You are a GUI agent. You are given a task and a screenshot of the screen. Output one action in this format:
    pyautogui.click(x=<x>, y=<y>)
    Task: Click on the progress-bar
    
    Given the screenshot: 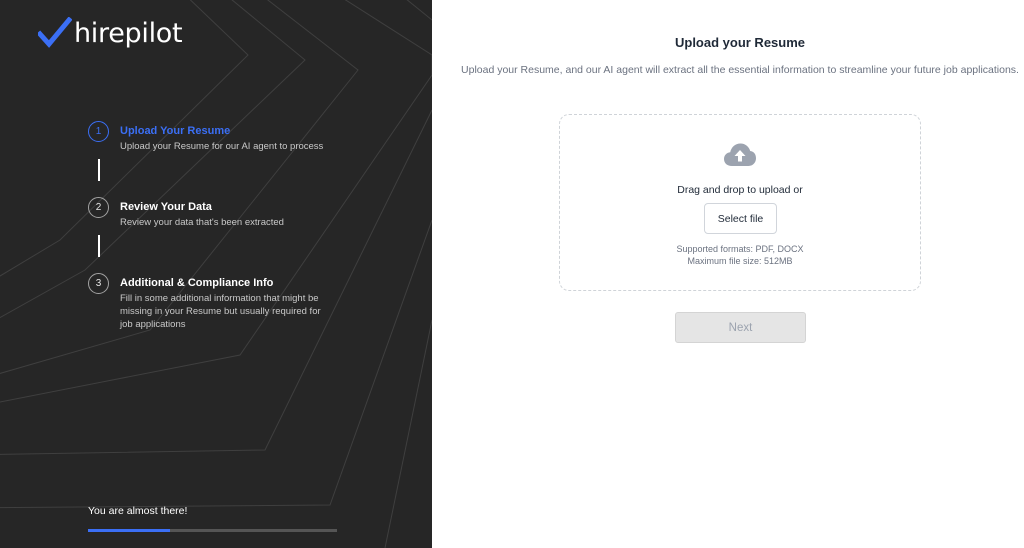 What is the action you would take?
    pyautogui.click(x=212, y=530)
    